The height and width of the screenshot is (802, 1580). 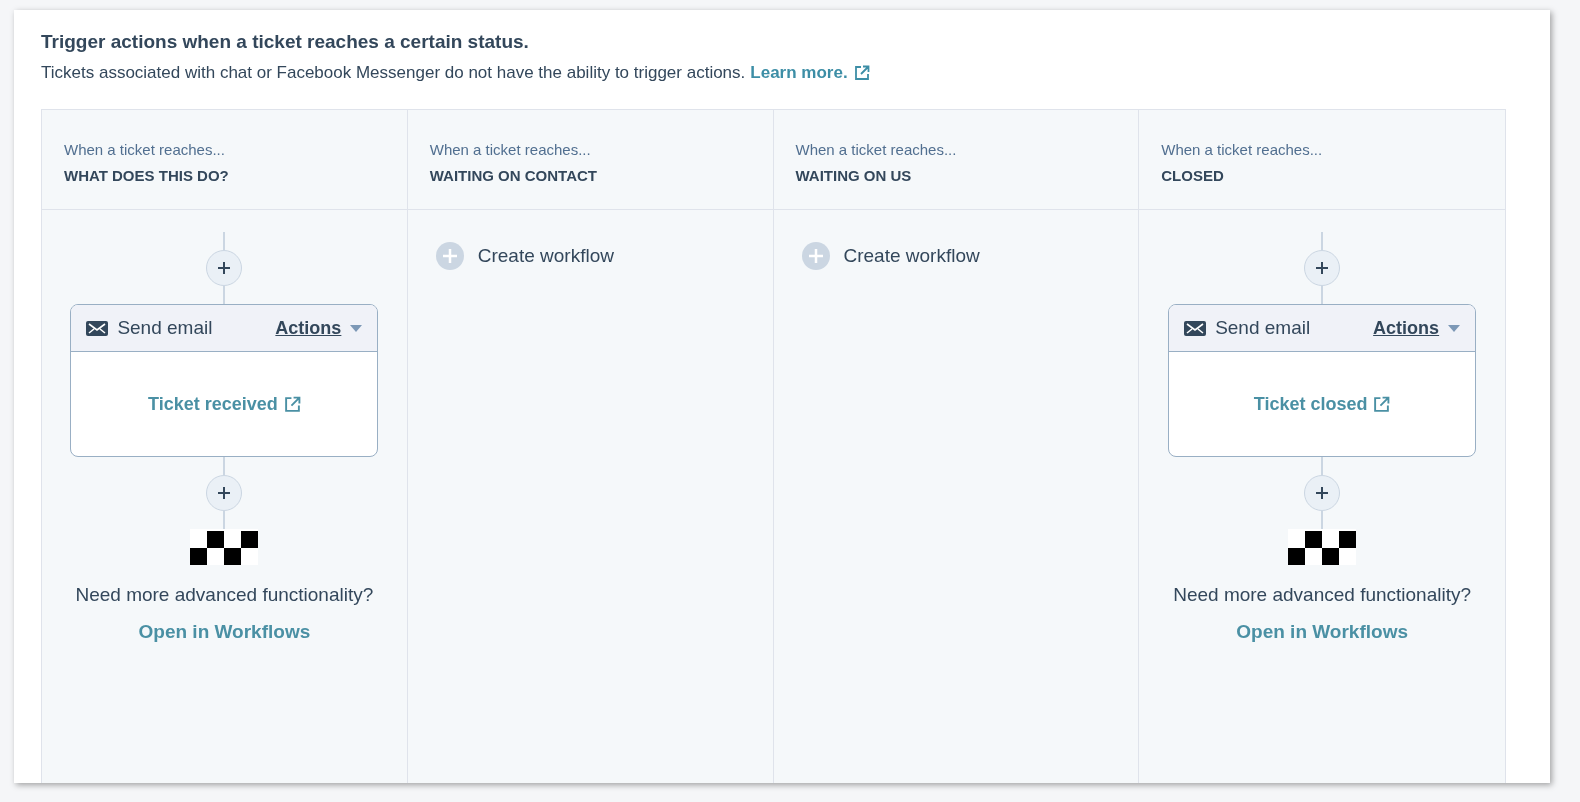 What do you see at coordinates (853, 176) in the screenshot?
I see `status-label: WAITING ON US` at bounding box center [853, 176].